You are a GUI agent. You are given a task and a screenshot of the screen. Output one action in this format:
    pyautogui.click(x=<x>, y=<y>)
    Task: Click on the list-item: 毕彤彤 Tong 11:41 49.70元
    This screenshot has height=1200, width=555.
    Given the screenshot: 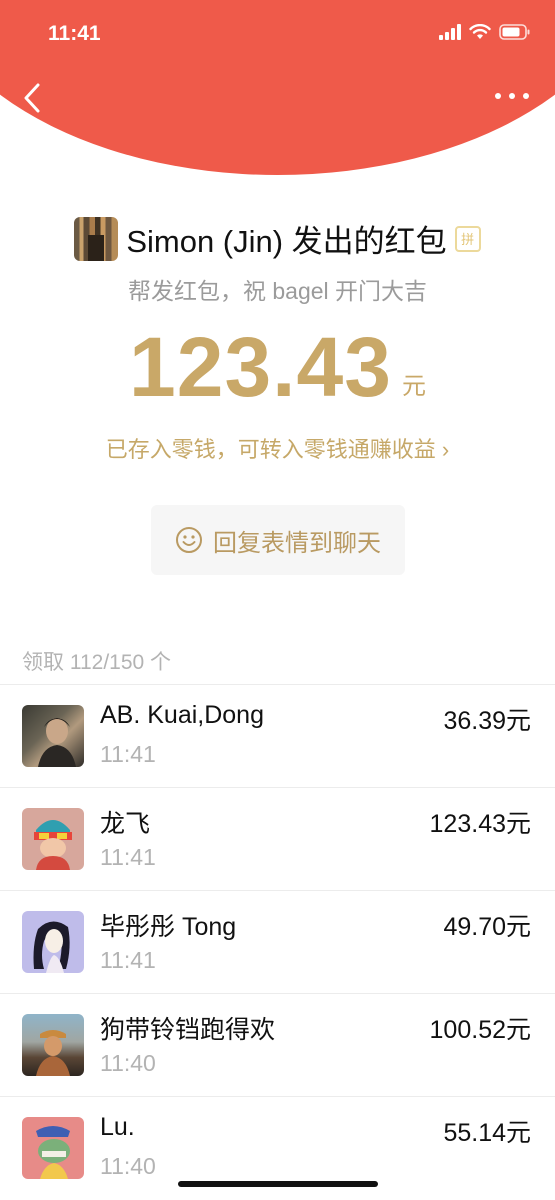 What is the action you would take?
    pyautogui.click(x=277, y=941)
    